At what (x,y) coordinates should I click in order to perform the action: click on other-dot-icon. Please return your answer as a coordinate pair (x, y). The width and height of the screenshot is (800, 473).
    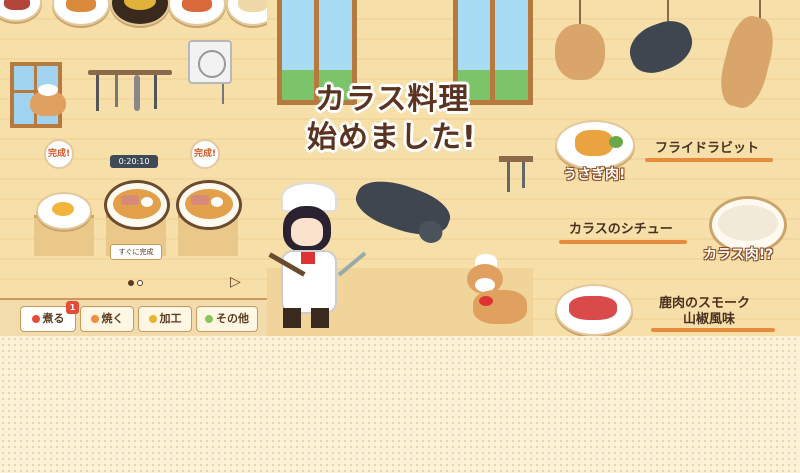
    Looking at the image, I should click on (209, 319).